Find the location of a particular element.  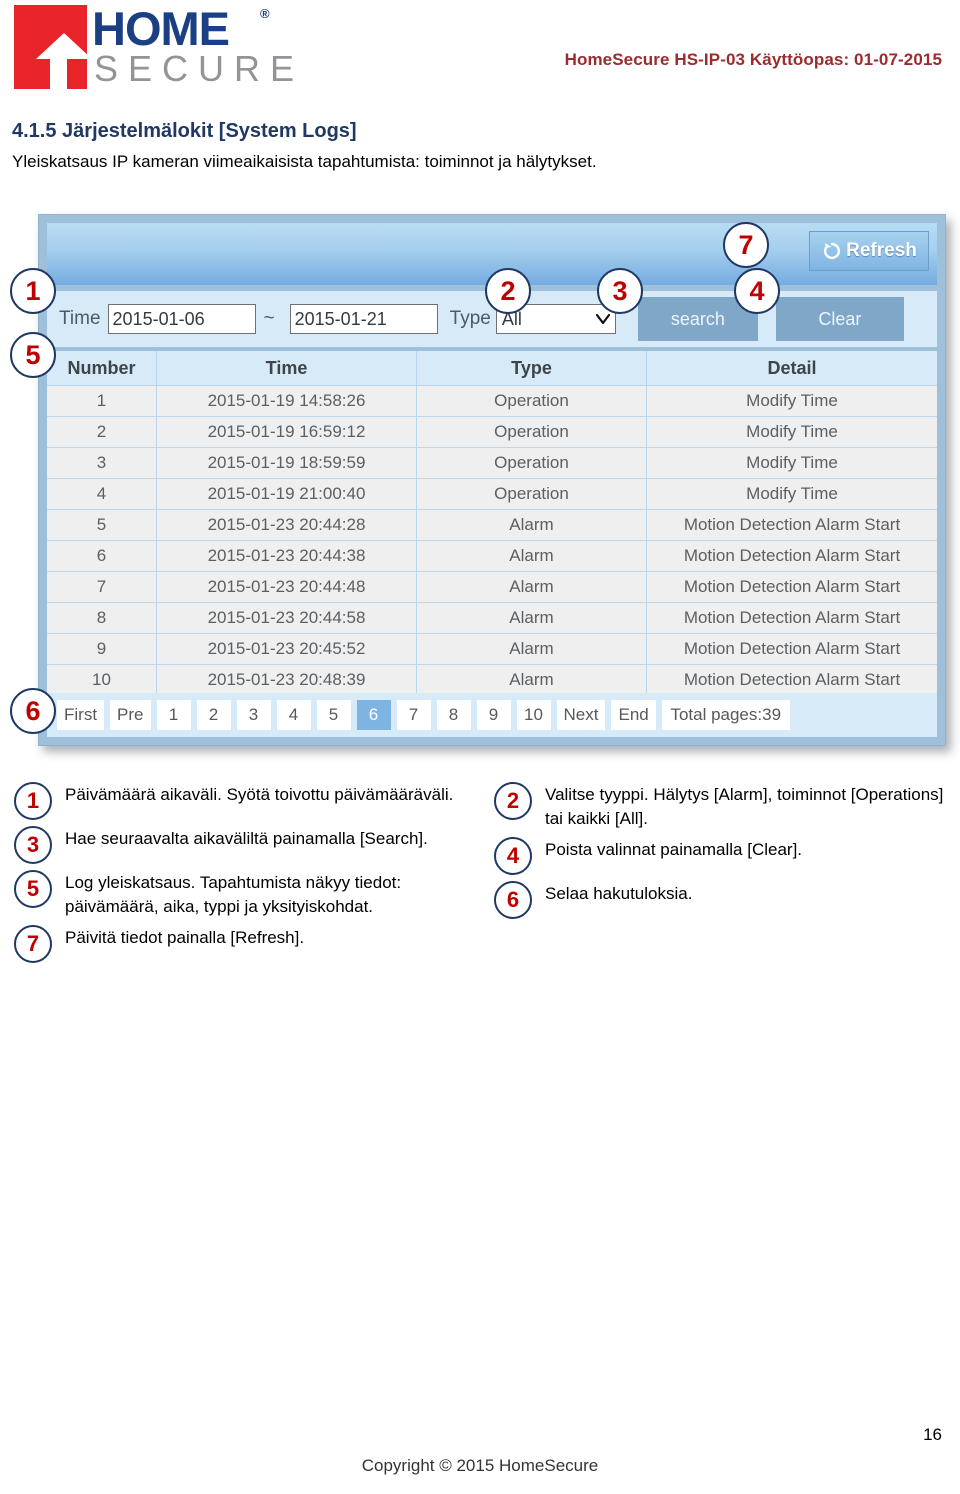

log-cell-time: 2015-01-23 20:44:38 is located at coordinates (287, 556).